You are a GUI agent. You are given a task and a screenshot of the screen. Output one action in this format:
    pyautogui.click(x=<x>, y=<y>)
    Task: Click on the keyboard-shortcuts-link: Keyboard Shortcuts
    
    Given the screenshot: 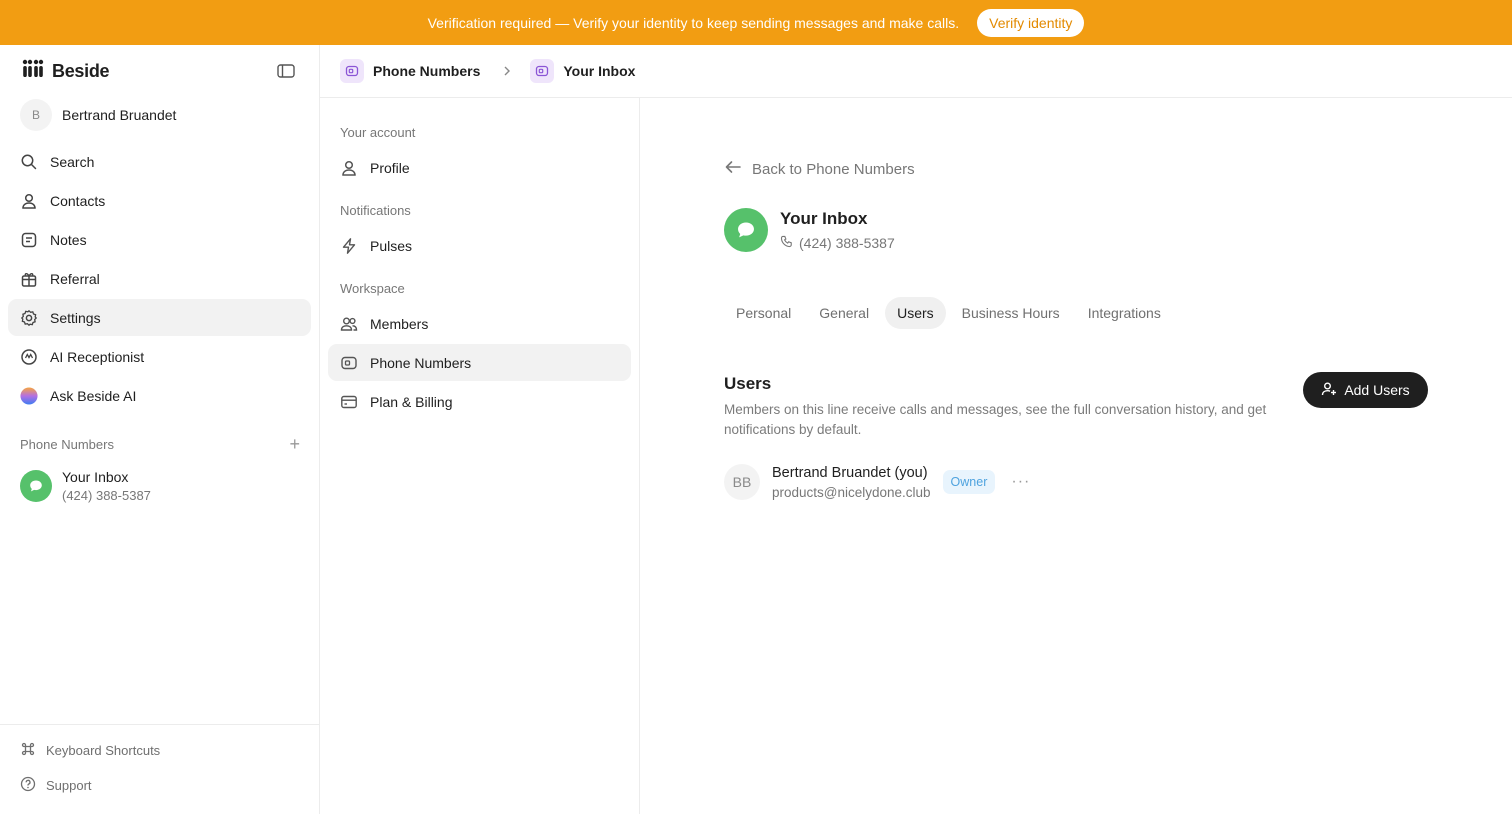 What is the action you would take?
    pyautogui.click(x=159, y=750)
    